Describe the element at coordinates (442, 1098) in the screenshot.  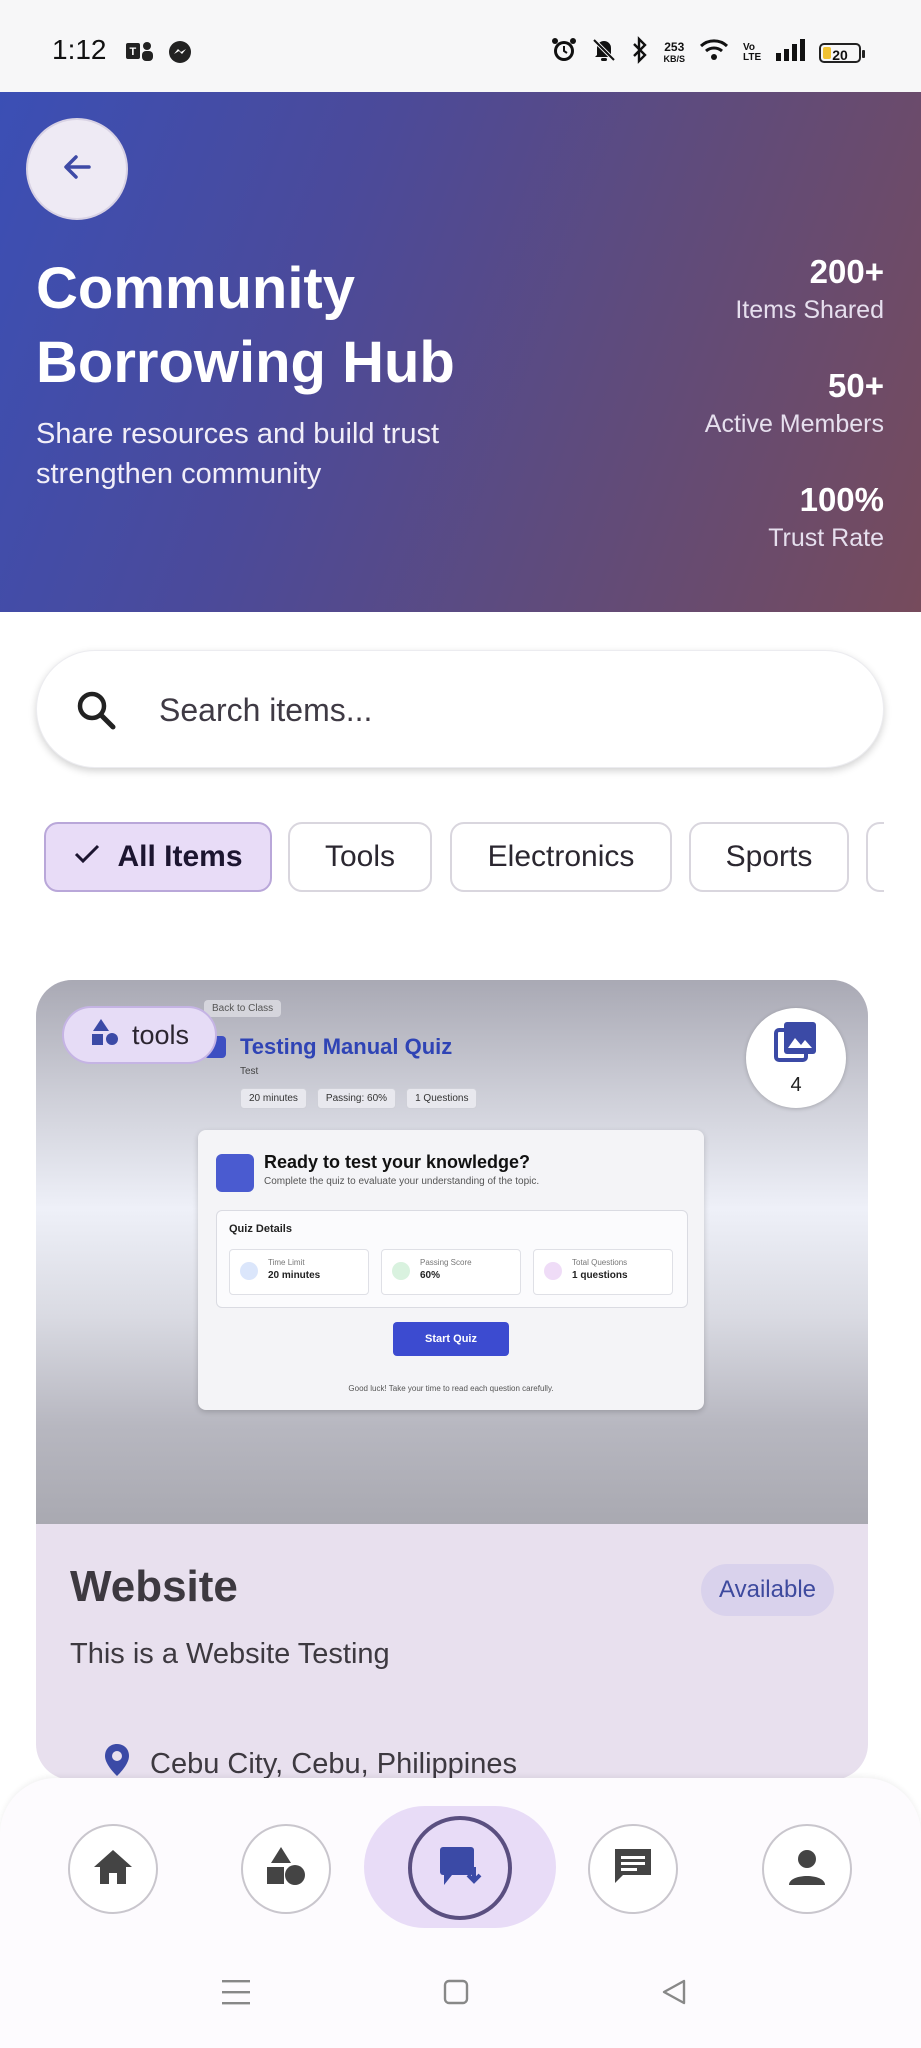
I see `preview-pill: 1 Questions` at that location.